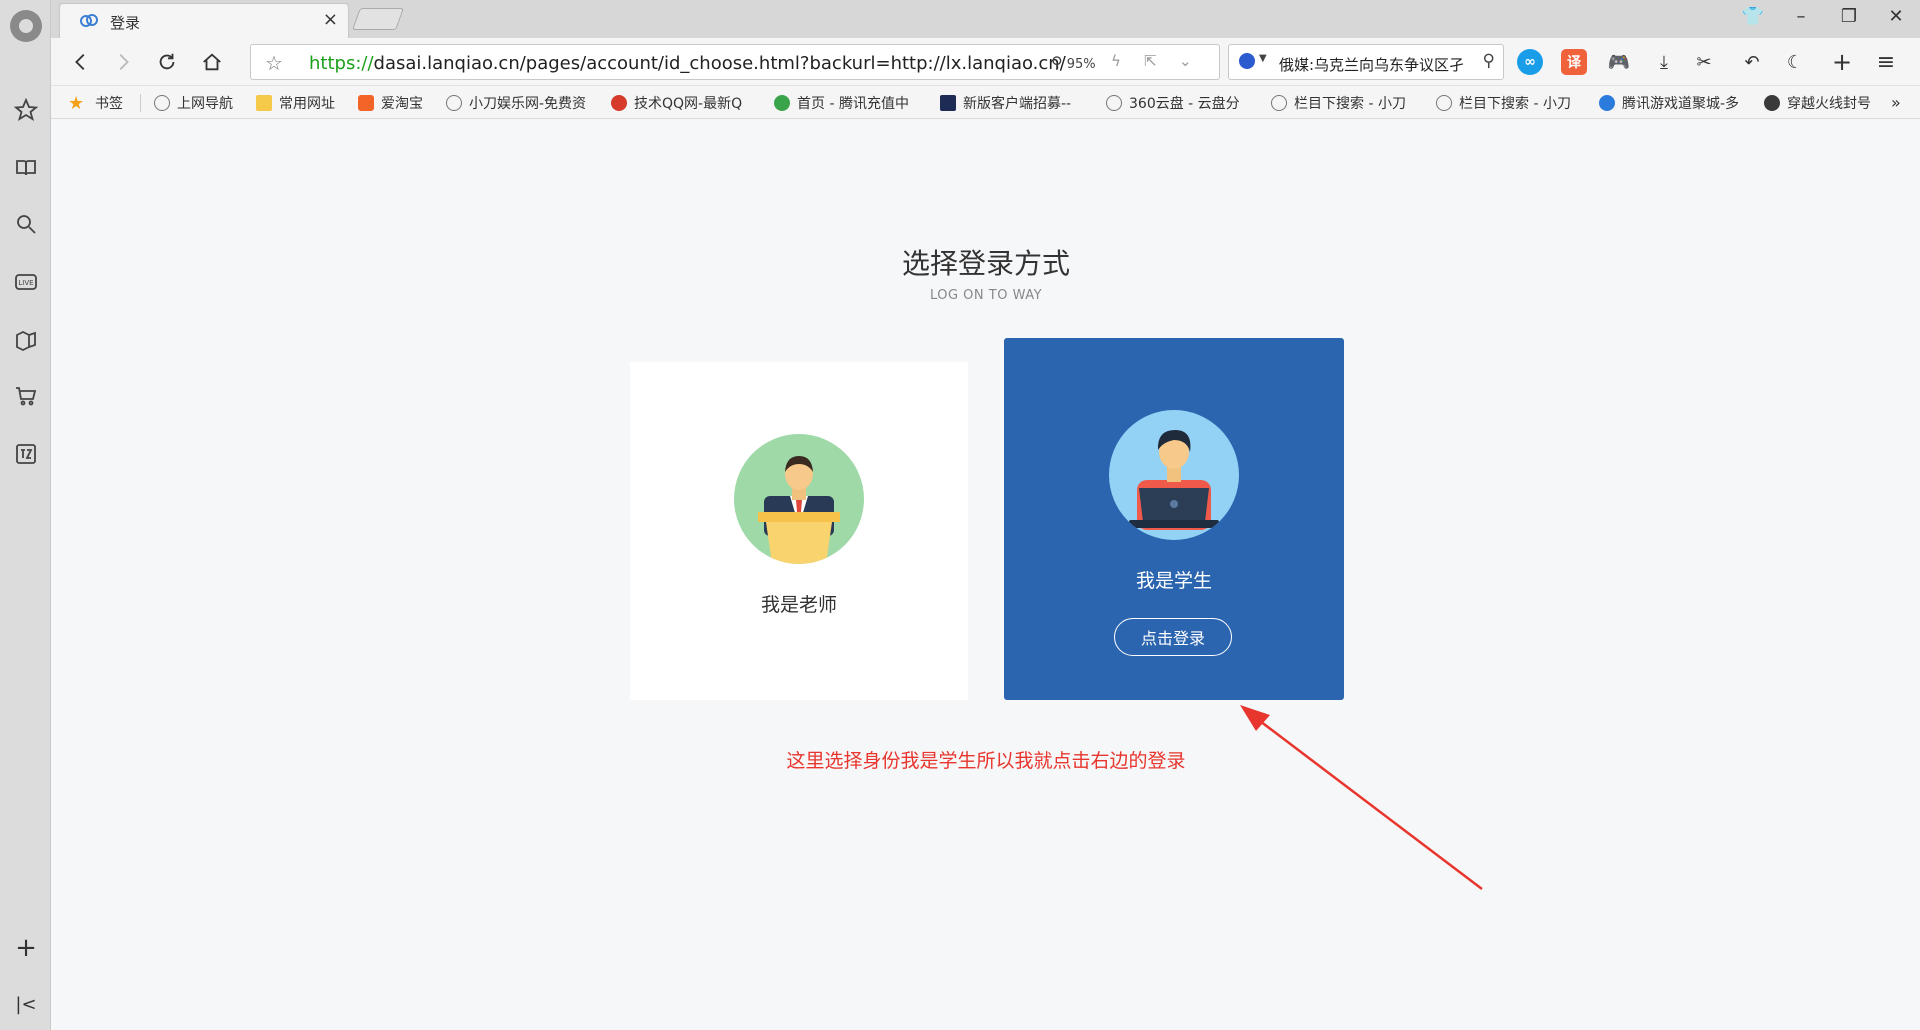 The height and width of the screenshot is (1030, 1920). I want to click on shopping-cart-icon, so click(26, 396).